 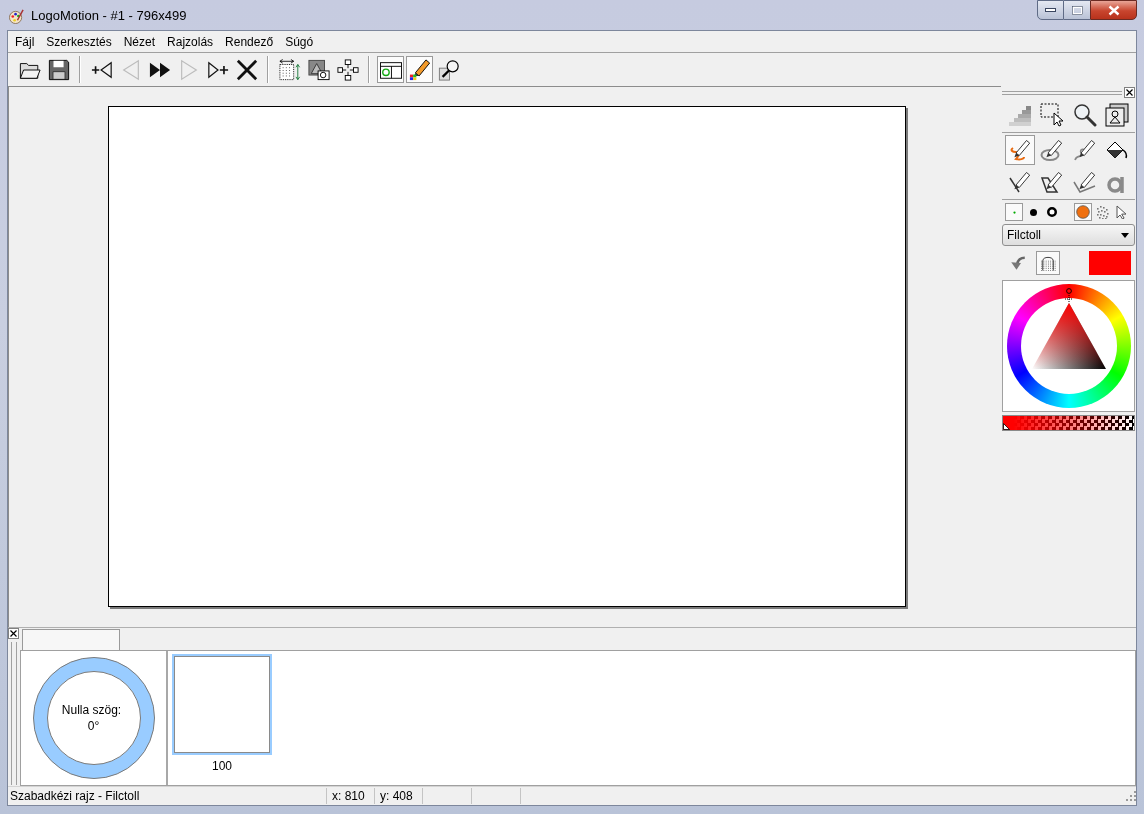 What do you see at coordinates (1131, 796) in the screenshot?
I see `resize-grip-icon` at bounding box center [1131, 796].